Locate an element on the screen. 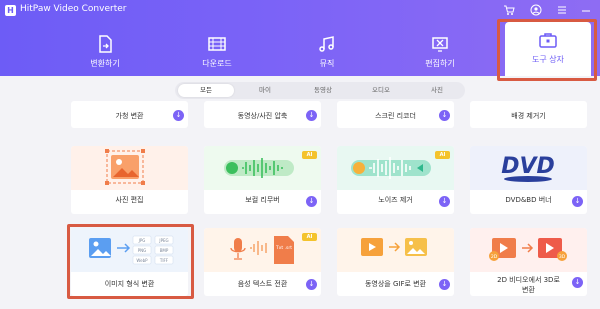 This screenshot has width=600, height=309. tool-label: 2D 비디오에서 3D로 is located at coordinates (528, 280).